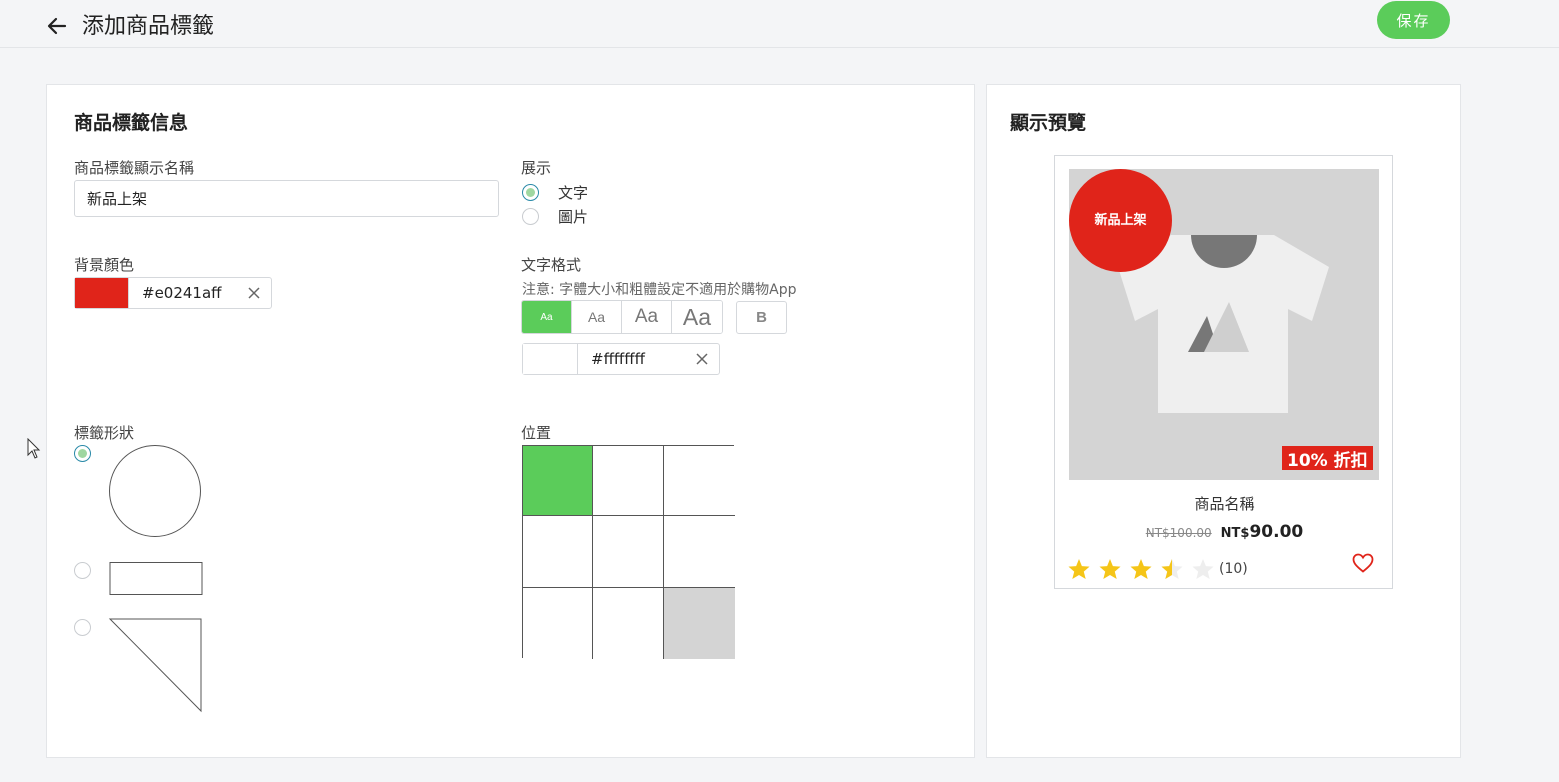  I want to click on shape-triangle-radio, so click(82, 627).